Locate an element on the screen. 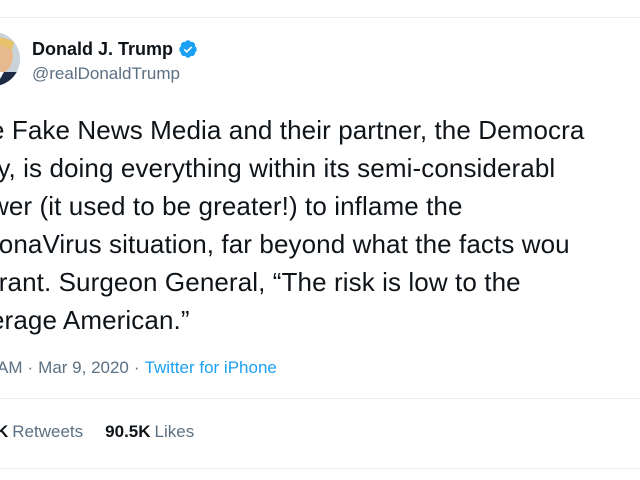 The height and width of the screenshot is (480, 640). retweets-stat: K Retweets is located at coordinates (41, 432).